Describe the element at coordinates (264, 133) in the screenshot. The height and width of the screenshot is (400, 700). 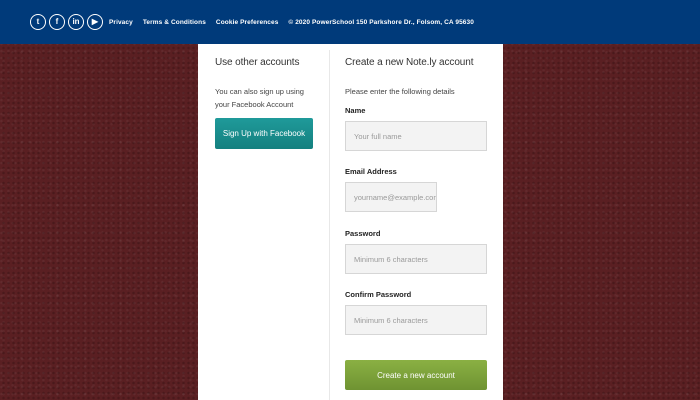
I see `facebook-signup-button: Sign Up with Facebook` at that location.